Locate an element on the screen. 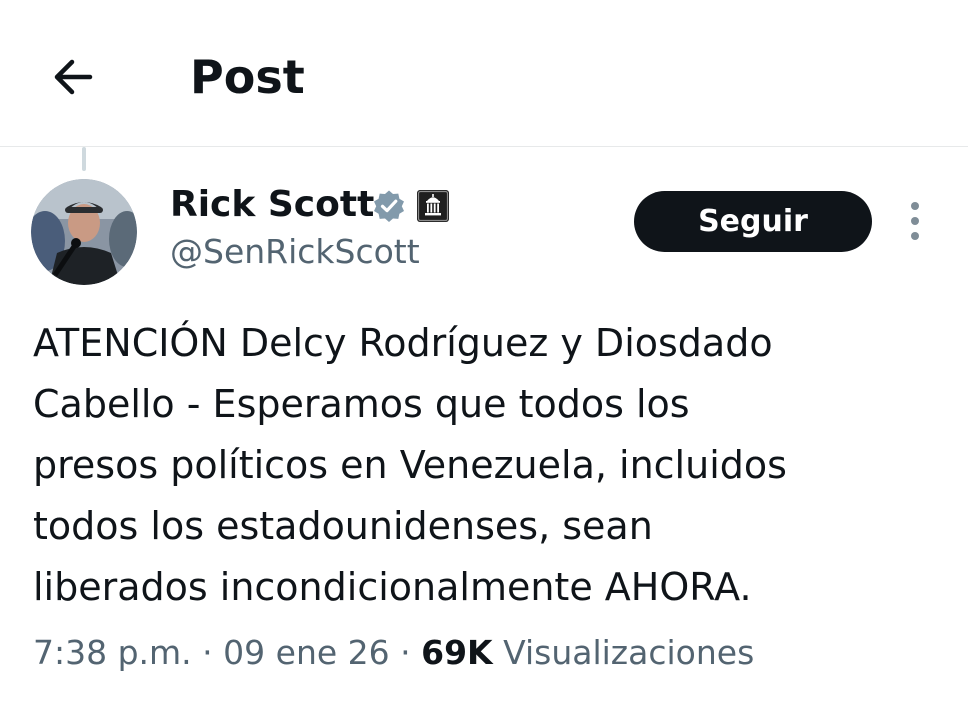 This screenshot has height=701, width=968. post-text-line: todos los estadounidenses, sean is located at coordinates (343, 526).